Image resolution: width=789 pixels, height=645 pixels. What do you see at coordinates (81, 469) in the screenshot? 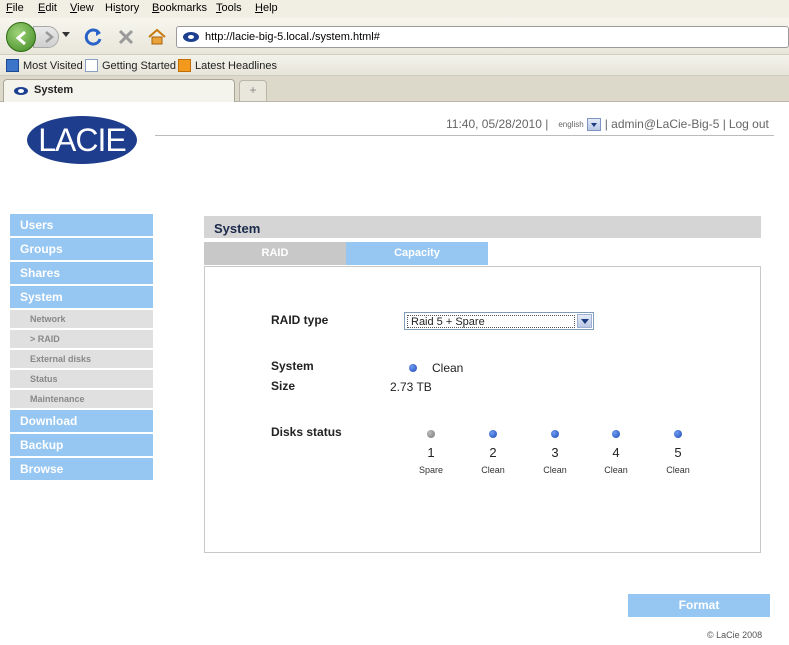
I see `sidebar-item-browse: Browse` at bounding box center [81, 469].